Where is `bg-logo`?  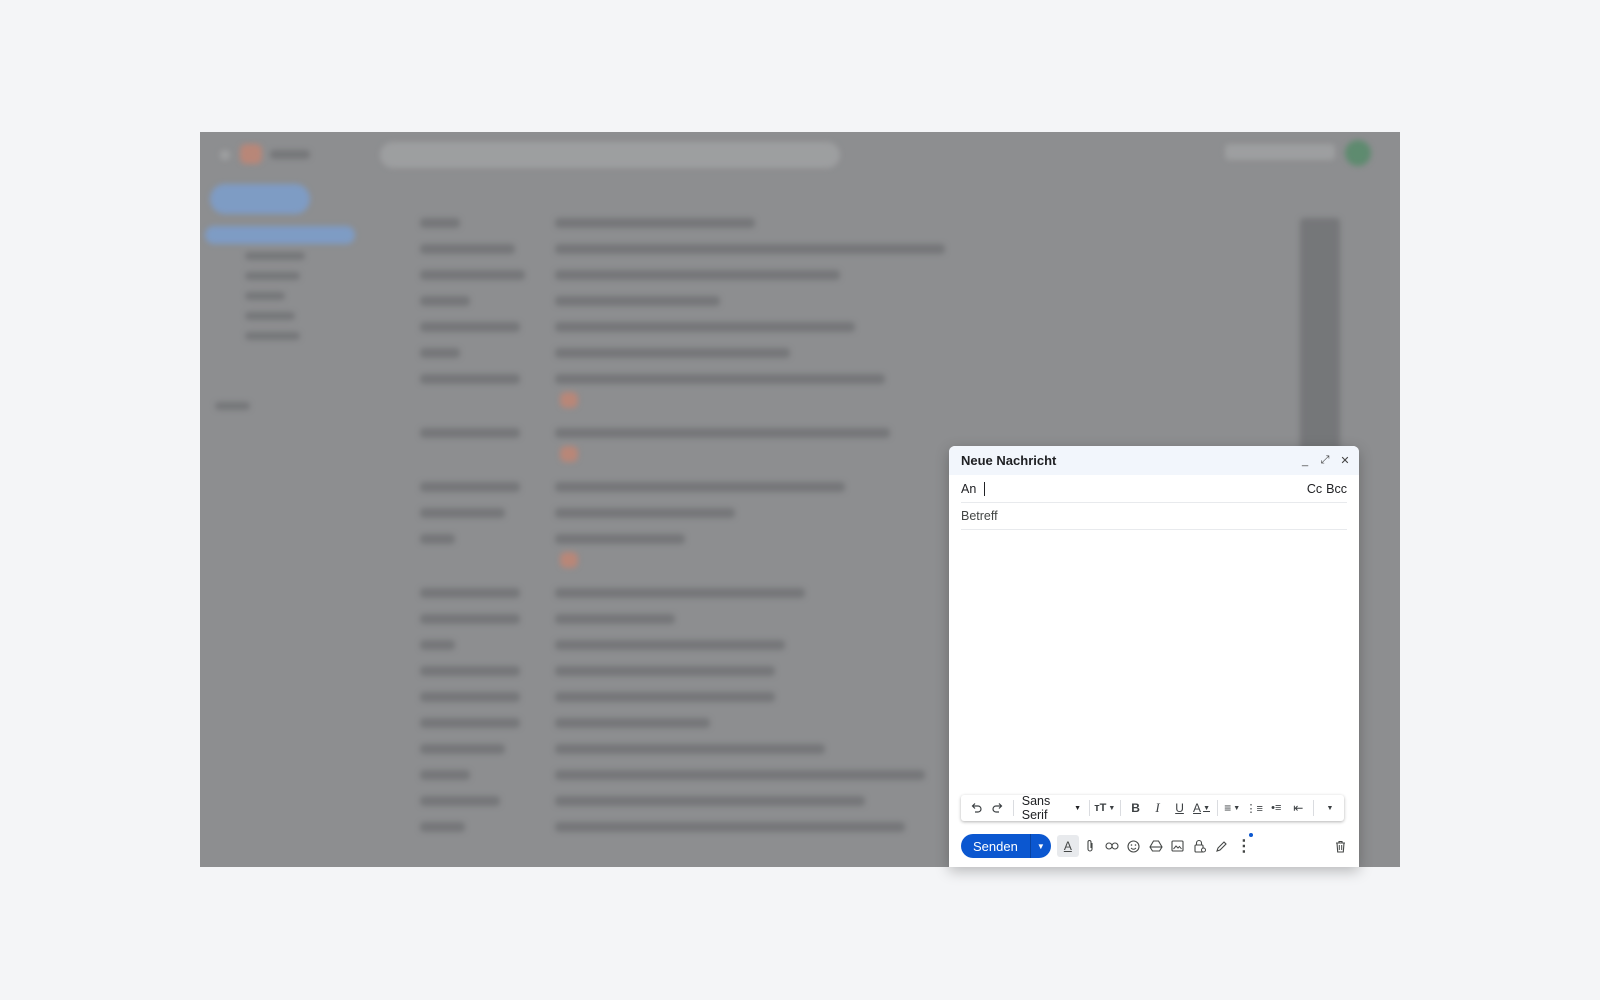
bg-logo is located at coordinates (251, 154).